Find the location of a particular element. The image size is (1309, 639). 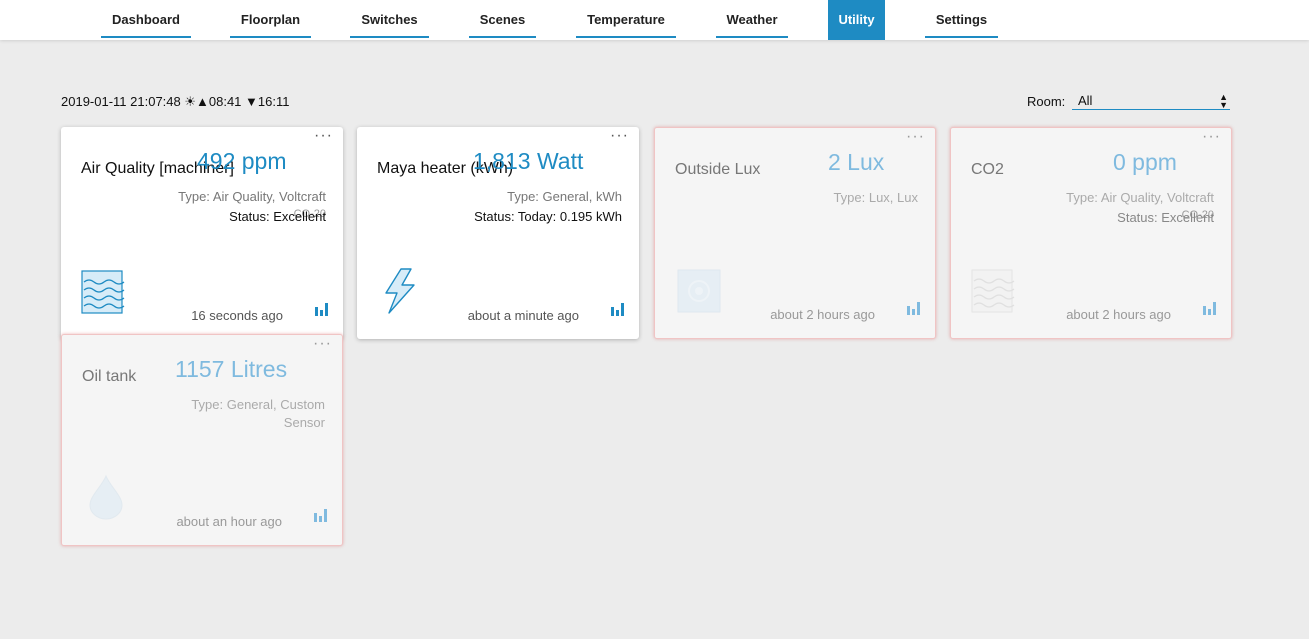

tab-dashboard: Dashboard is located at coordinates (146, 19).